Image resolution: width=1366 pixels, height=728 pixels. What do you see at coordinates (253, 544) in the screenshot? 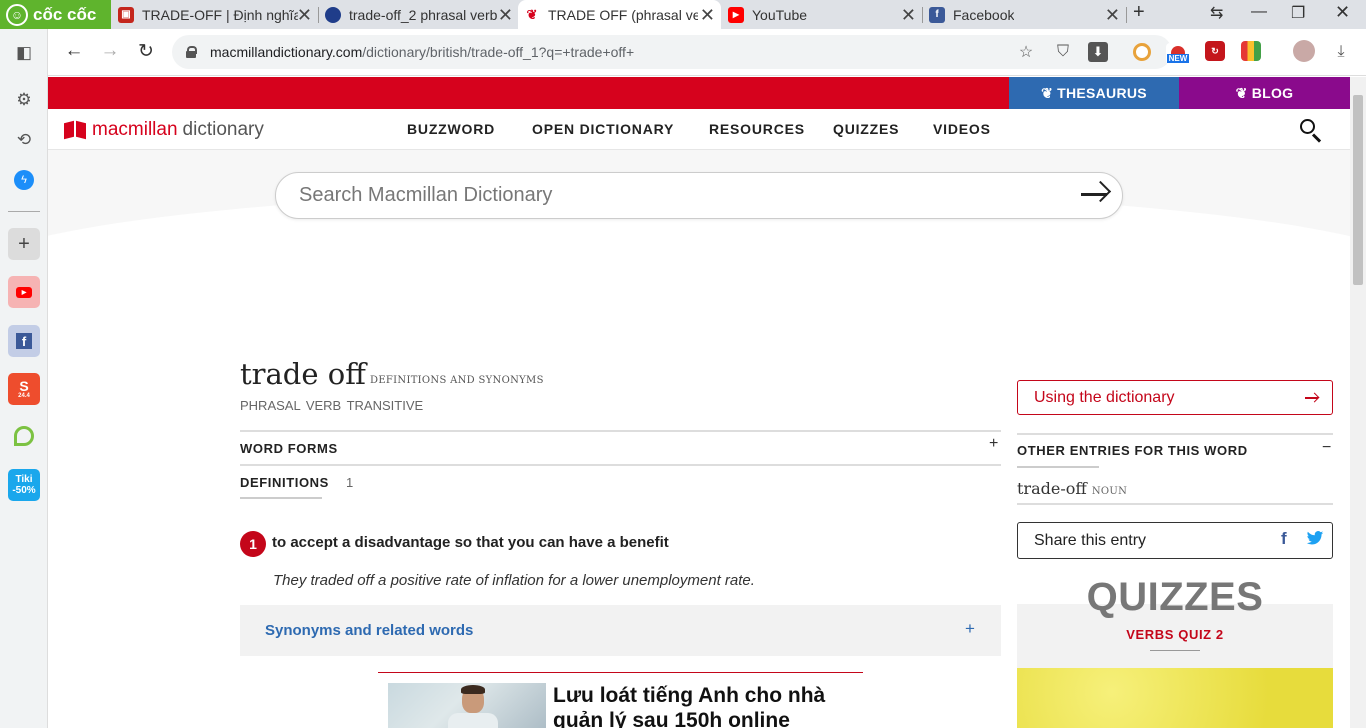
I see `sense-number-badge: 1` at bounding box center [253, 544].